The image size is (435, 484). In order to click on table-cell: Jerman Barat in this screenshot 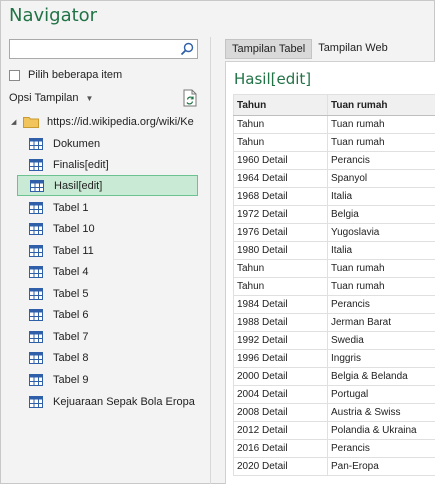, I will do `click(381, 322)`.